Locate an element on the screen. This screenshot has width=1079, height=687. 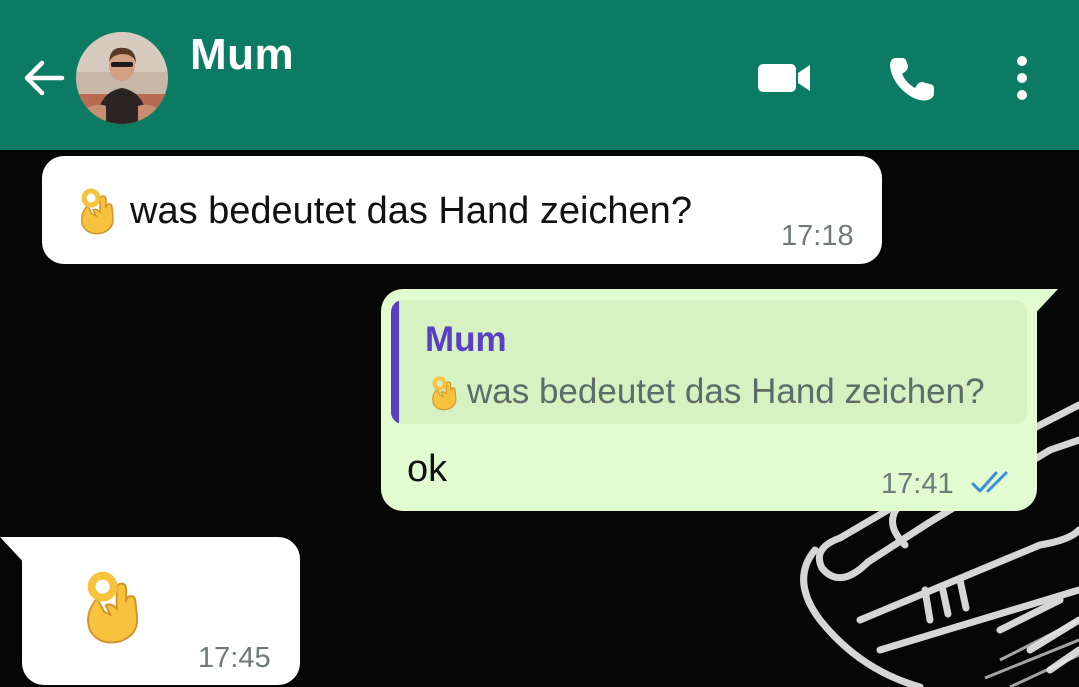
quoted-message: Mum was bedeutet das Hand zeichen? is located at coordinates (709, 362).